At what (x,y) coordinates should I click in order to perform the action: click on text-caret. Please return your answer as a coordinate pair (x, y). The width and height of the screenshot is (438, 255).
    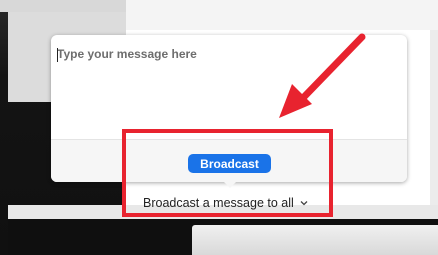
    Looking at the image, I should click on (57, 55).